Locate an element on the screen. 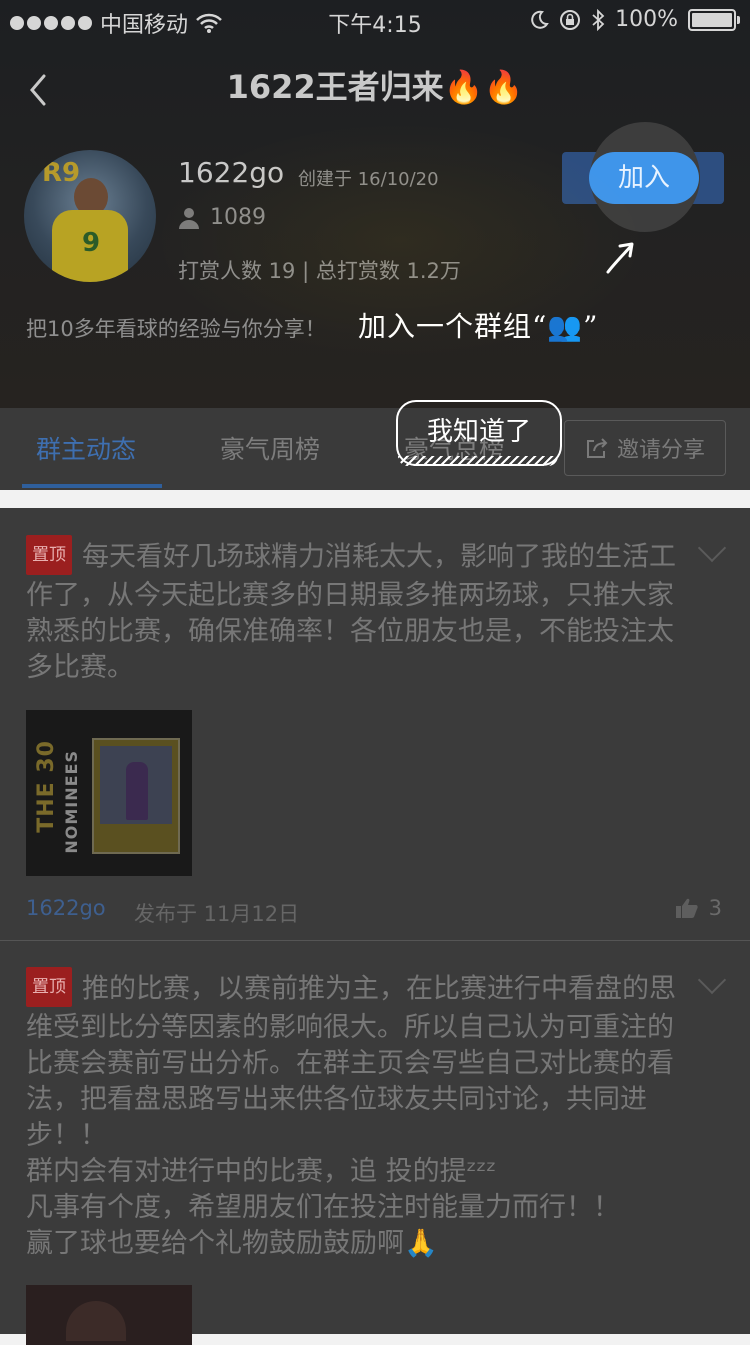 Image resolution: width=750 pixels, height=1345 pixels. group-description: 把10多年看球的经验与你分享！ is located at coordinates (176, 329).